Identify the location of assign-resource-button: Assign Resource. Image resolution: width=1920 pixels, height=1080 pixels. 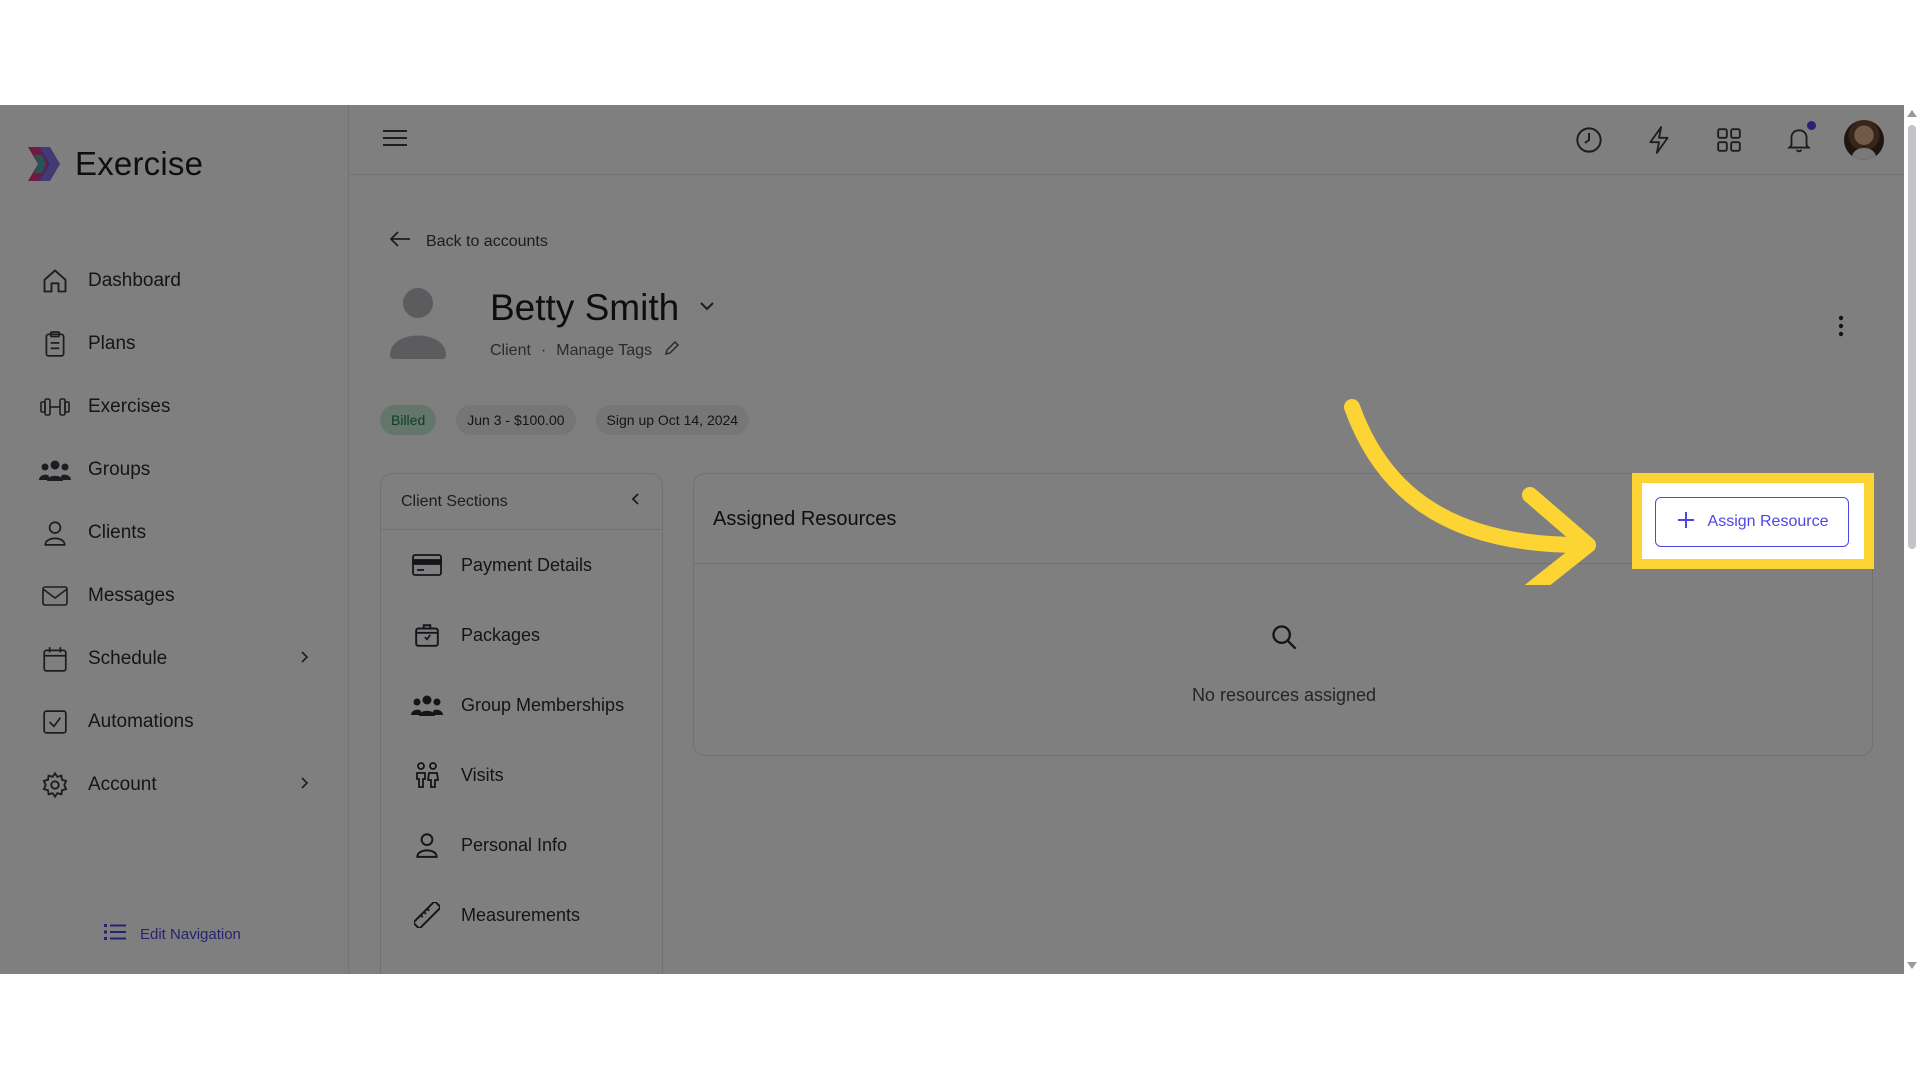
(1752, 522).